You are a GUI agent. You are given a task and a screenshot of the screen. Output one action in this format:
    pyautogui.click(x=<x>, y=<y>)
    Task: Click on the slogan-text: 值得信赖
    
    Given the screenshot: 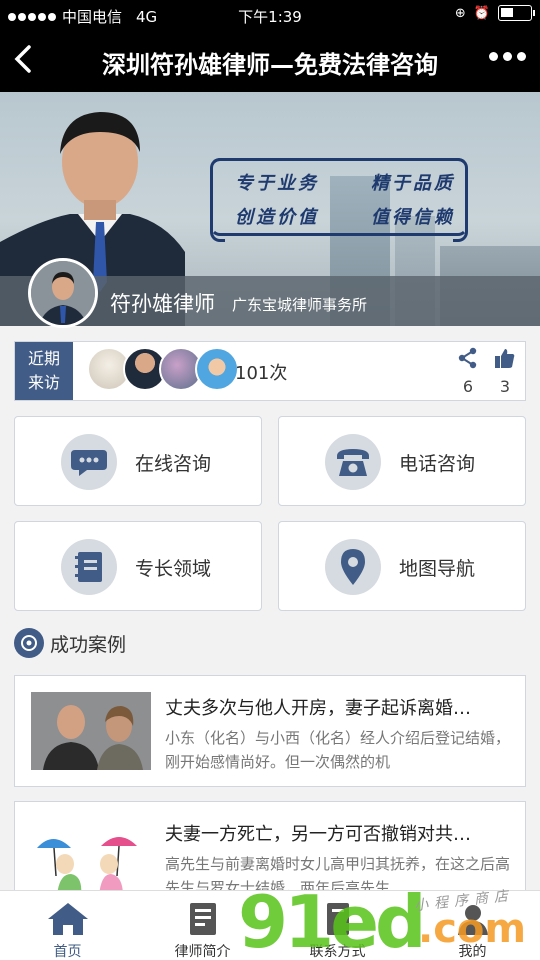 What is the action you would take?
    pyautogui.click(x=413, y=217)
    